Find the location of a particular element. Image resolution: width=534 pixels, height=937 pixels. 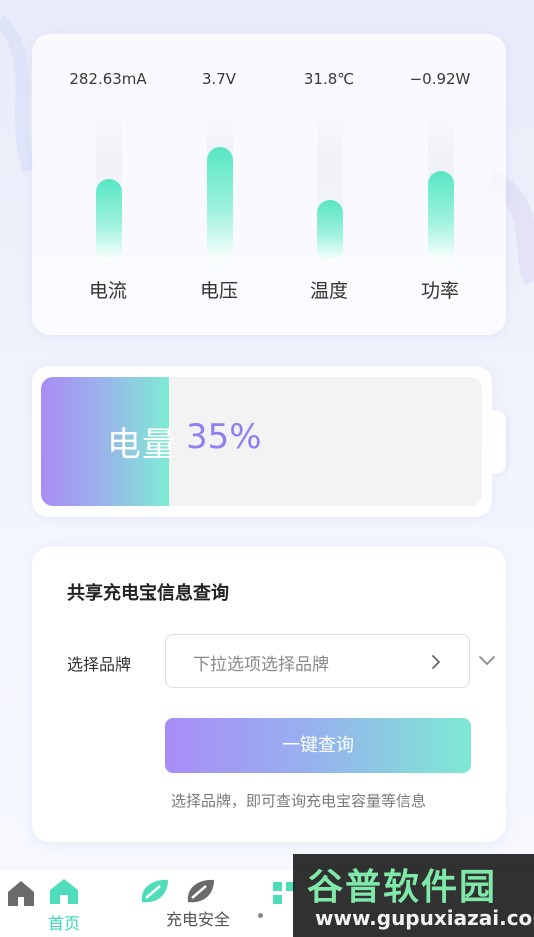

metric-value: 31.8℃ is located at coordinates (329, 79).